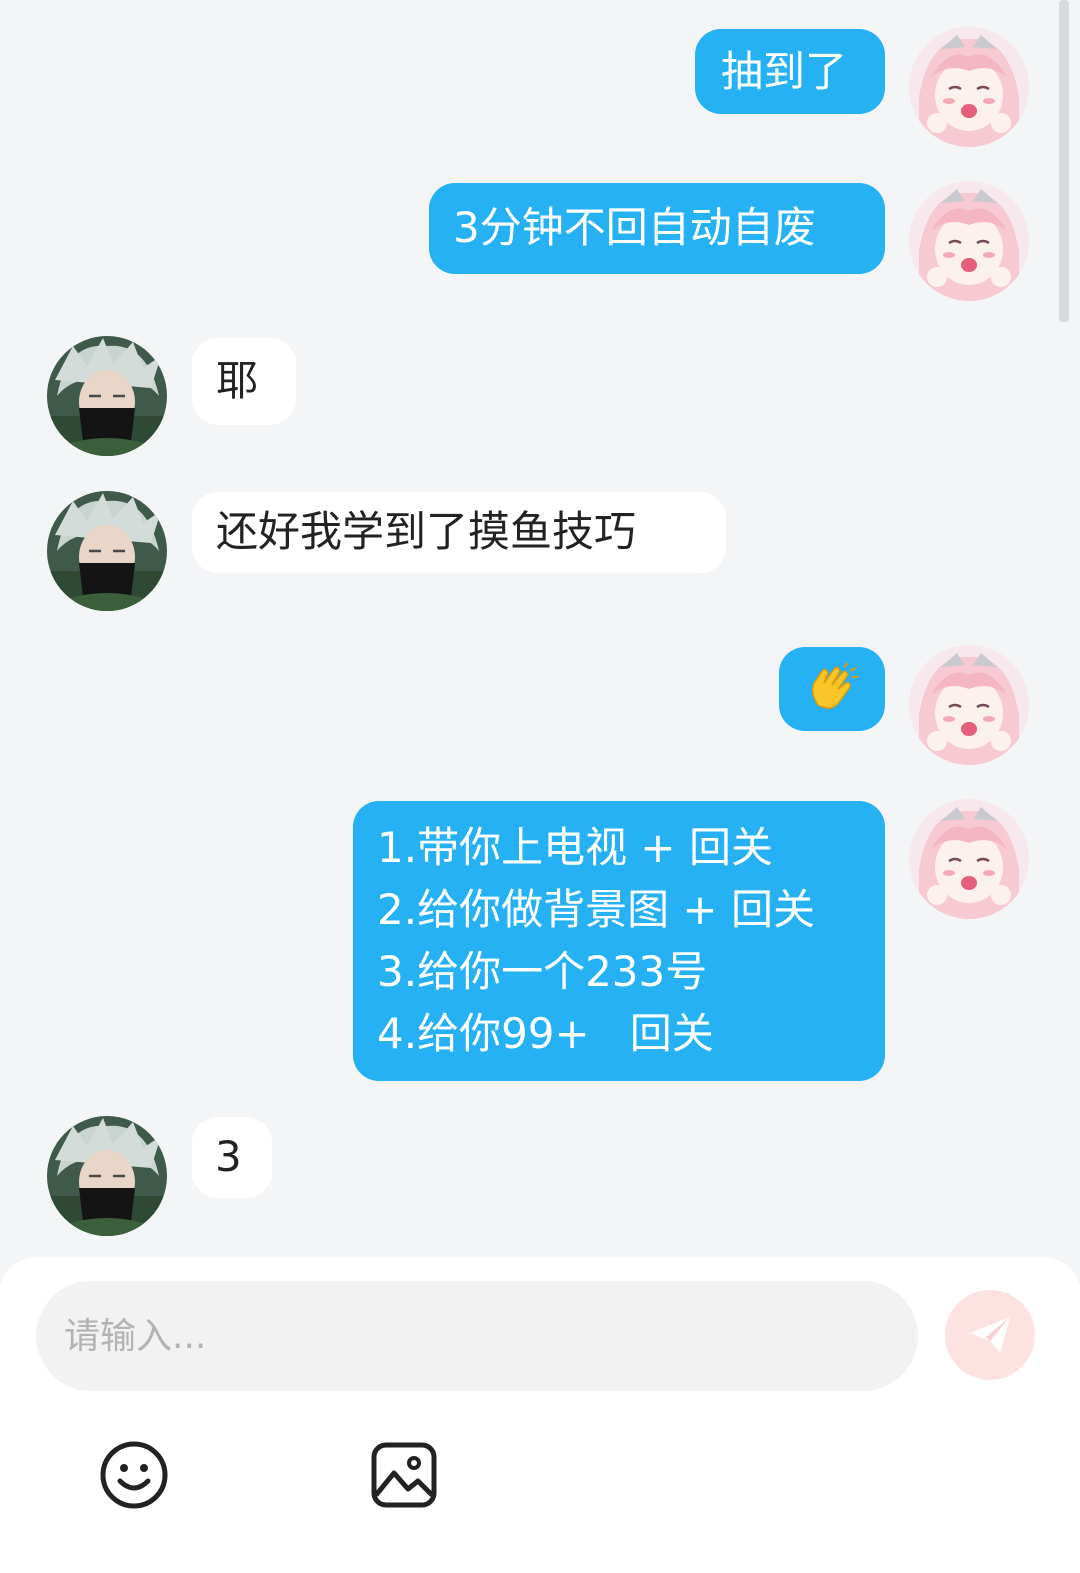 The height and width of the screenshot is (1573, 1080). I want to click on message-line: 4.给你99+ 回关, so click(545, 1033).